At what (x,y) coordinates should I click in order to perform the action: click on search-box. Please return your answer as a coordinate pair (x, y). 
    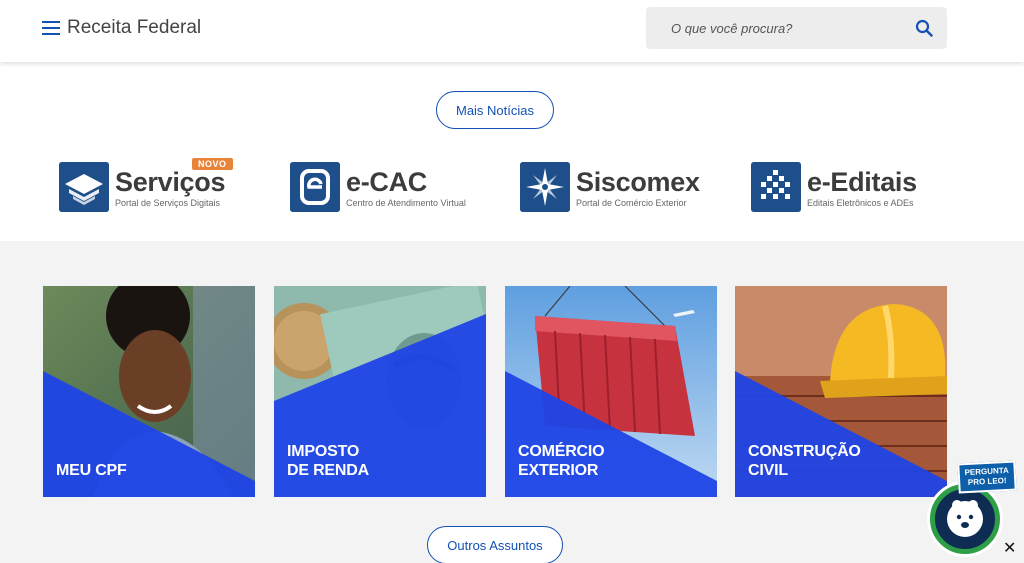
    Looking at the image, I should click on (796, 28).